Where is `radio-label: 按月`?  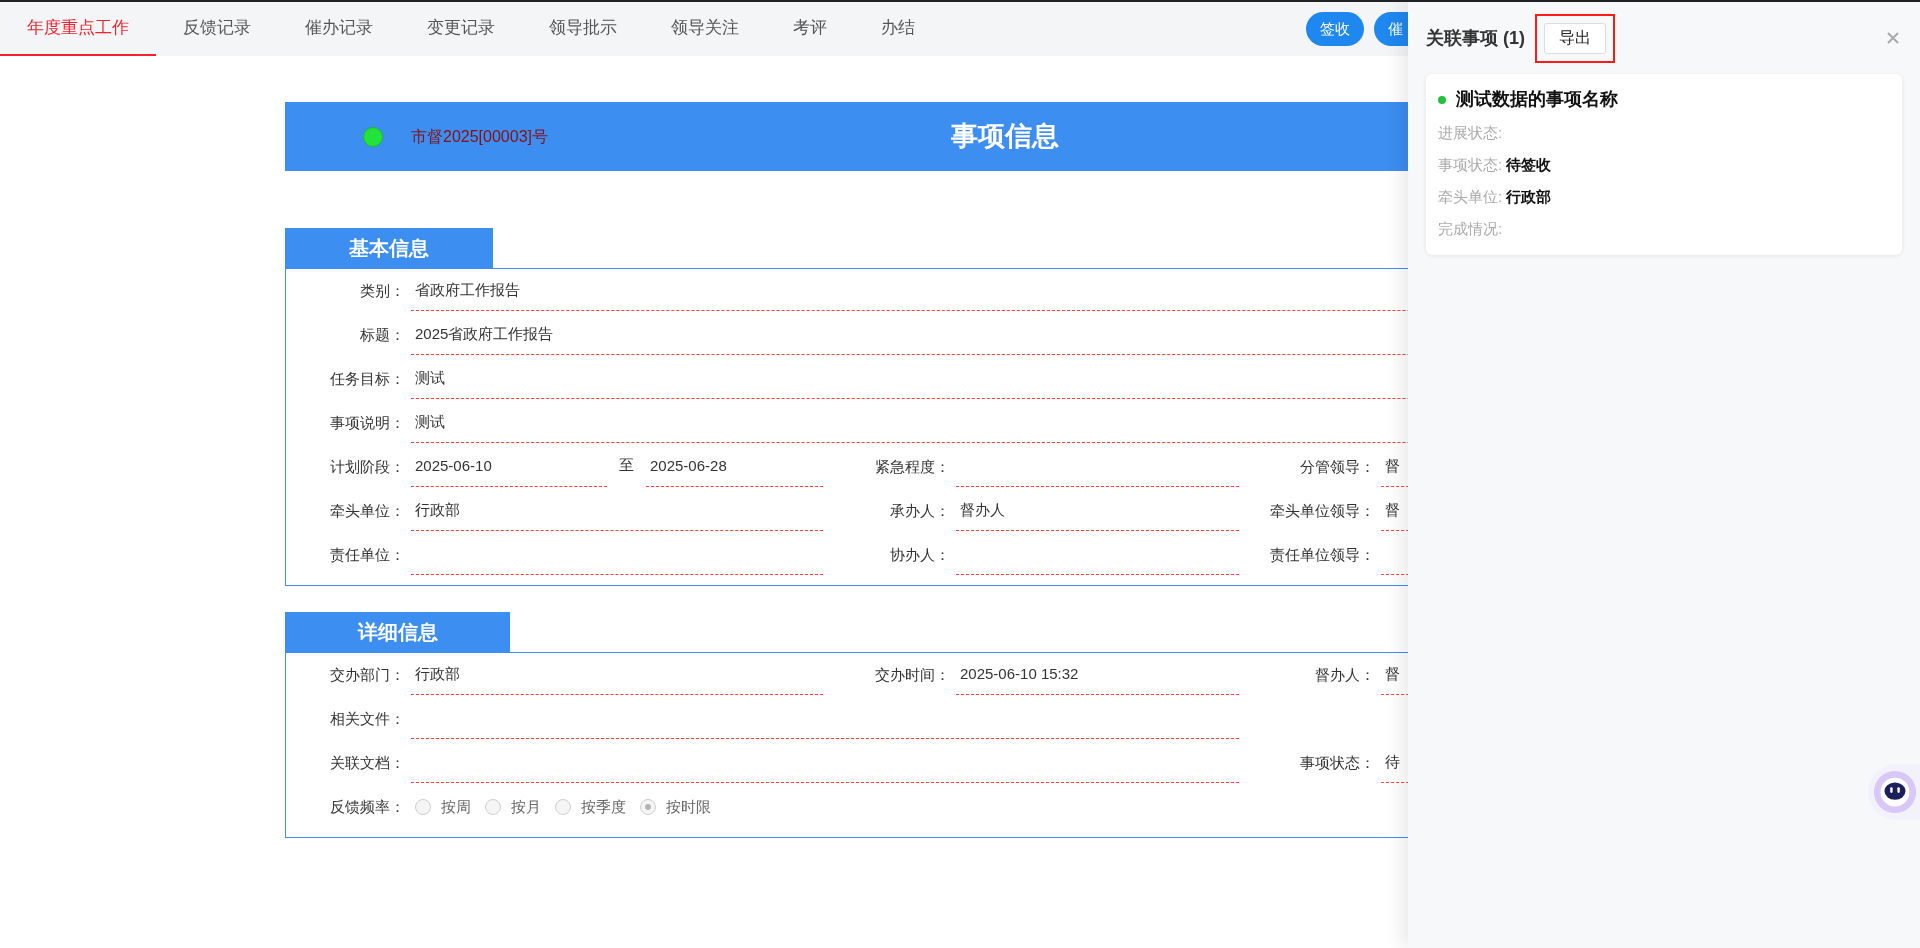 radio-label: 按月 is located at coordinates (526, 806).